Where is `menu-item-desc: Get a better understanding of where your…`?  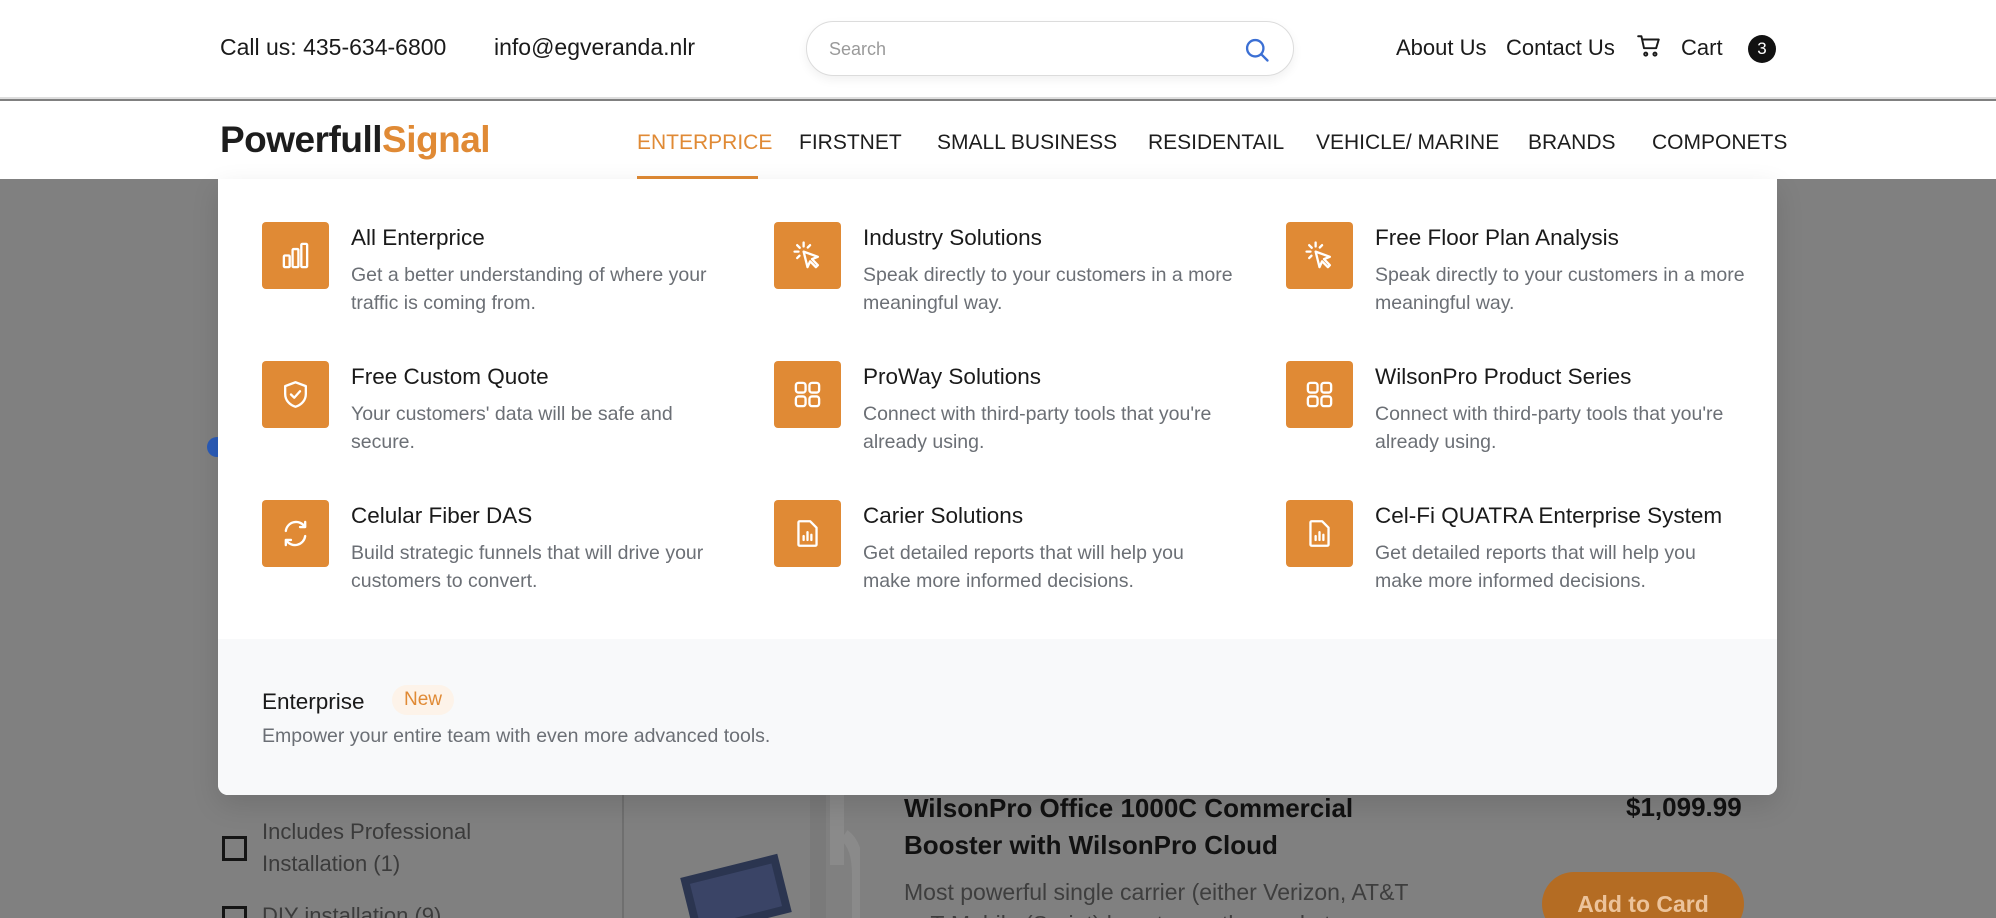
menu-item-desc: Get a better understanding of where your… is located at coordinates (529, 289).